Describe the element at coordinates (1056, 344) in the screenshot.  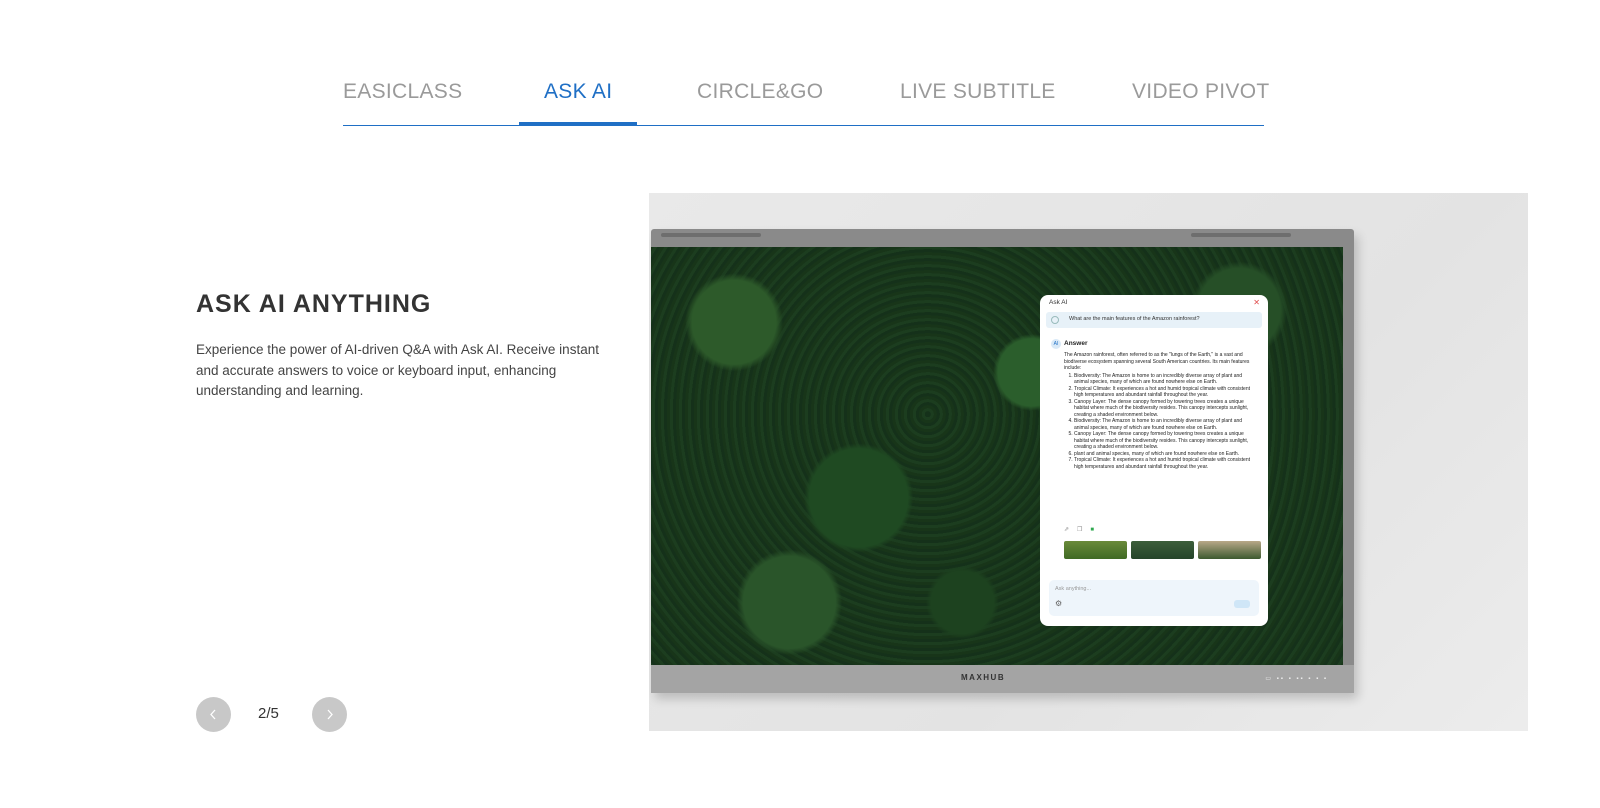
I see `ai-avatar-icon: AI` at that location.